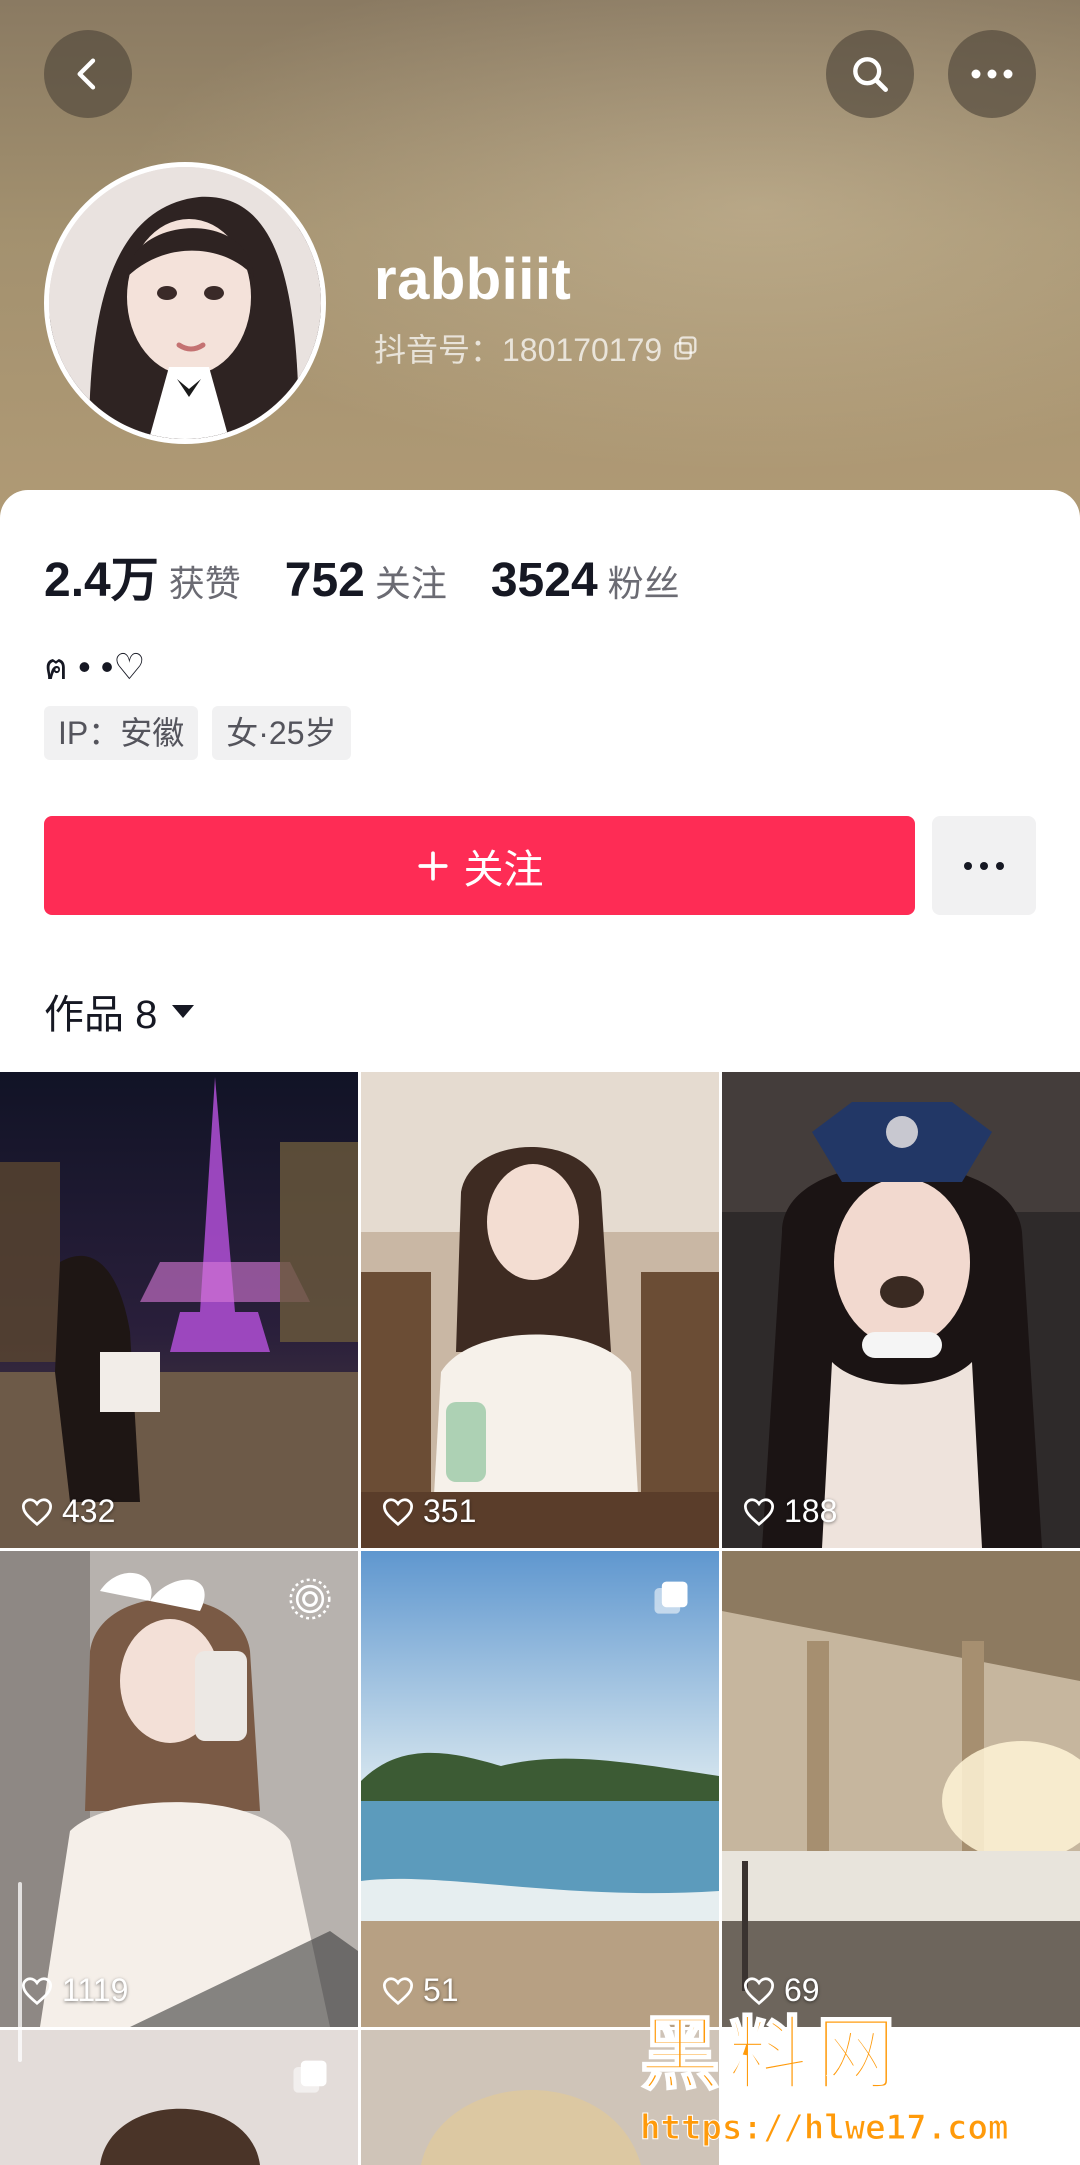  I want to click on stats-row: 2.4万 获赞 752 关注 3524 粉丝, so click(362, 575).